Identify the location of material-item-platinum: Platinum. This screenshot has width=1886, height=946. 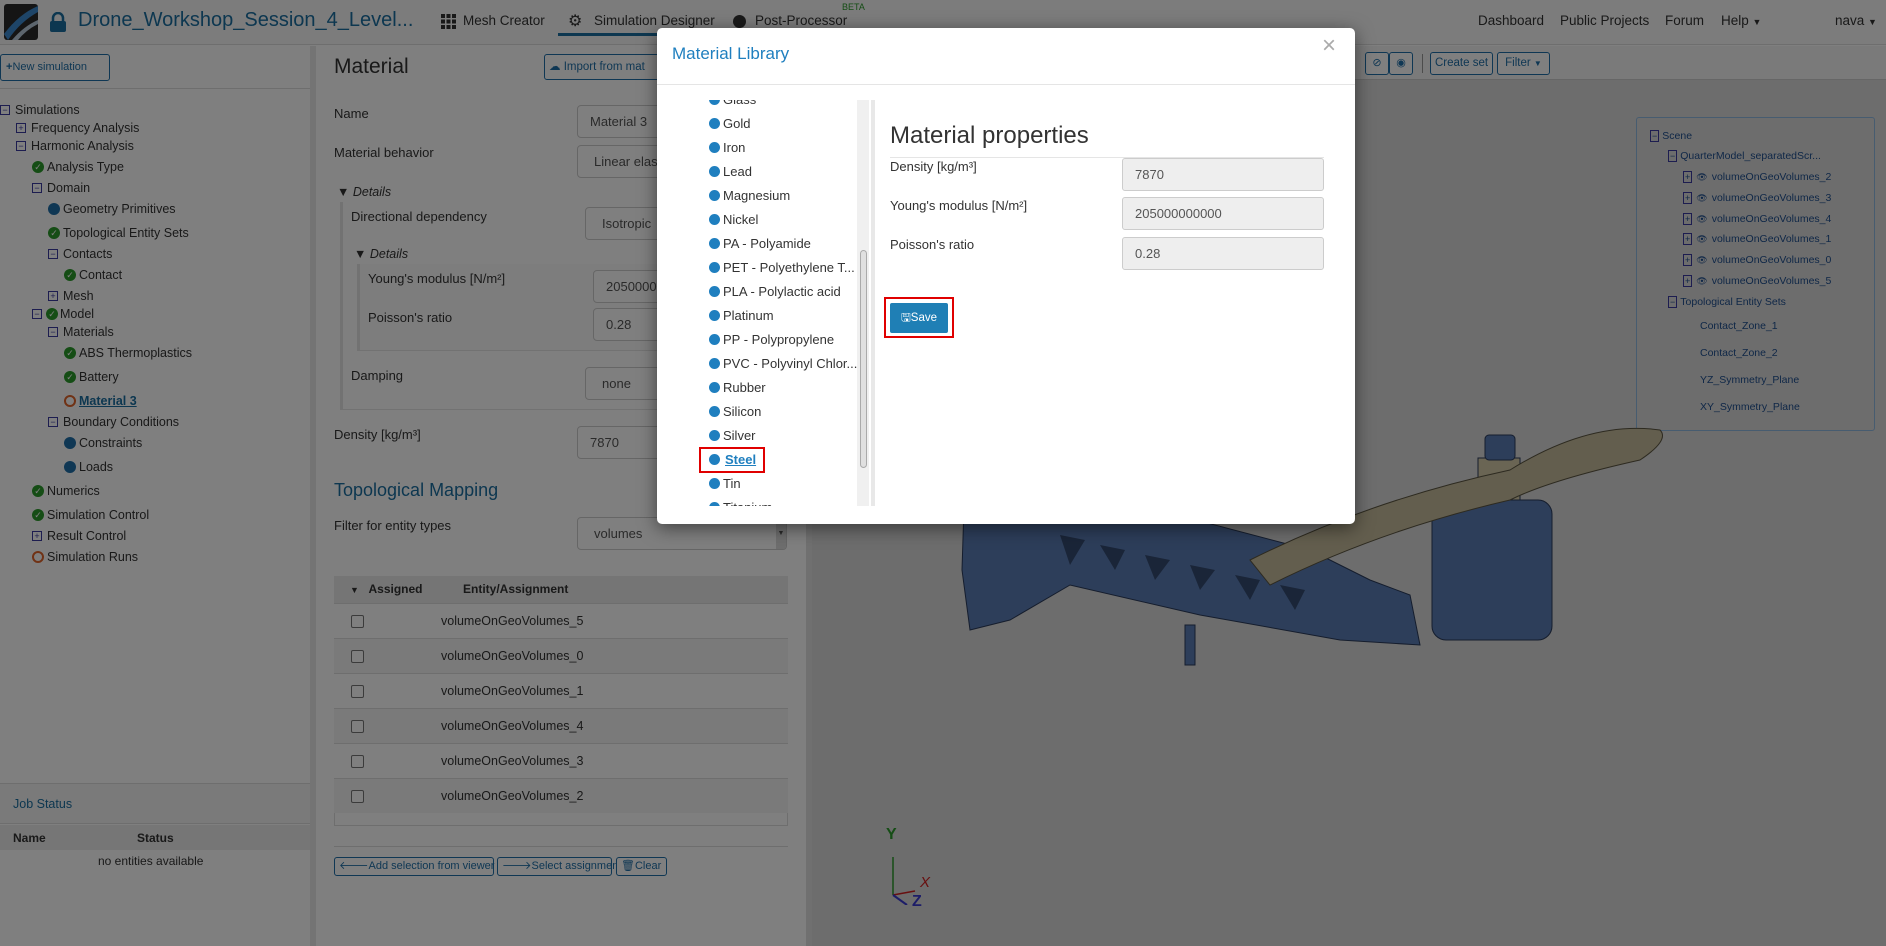
(741, 316).